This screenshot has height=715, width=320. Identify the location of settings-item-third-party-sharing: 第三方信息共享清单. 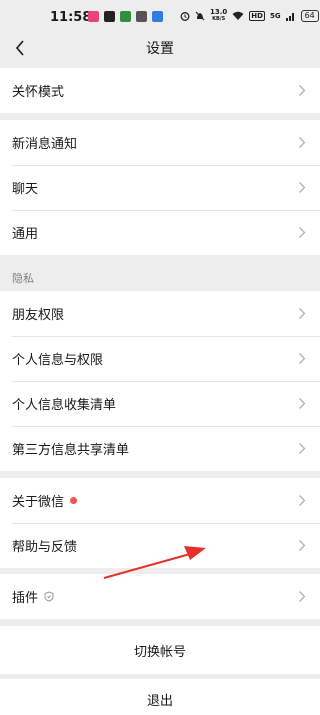
(160, 448).